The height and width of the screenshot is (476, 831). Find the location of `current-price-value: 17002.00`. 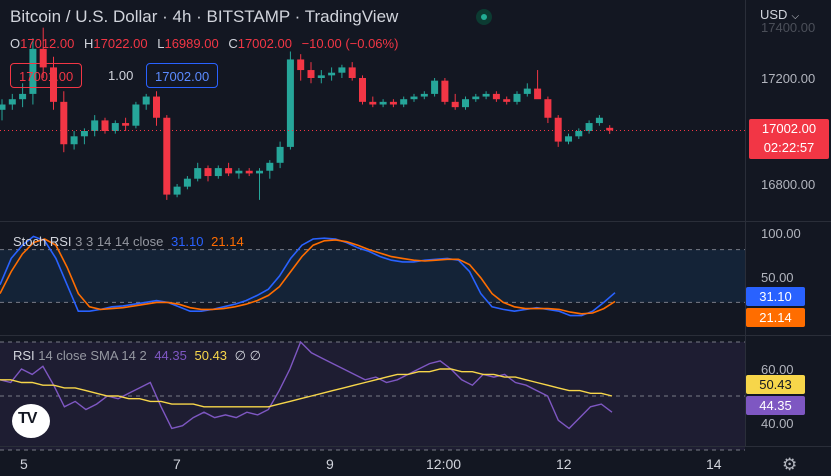

current-price-value: 17002.00 is located at coordinates (789, 128).